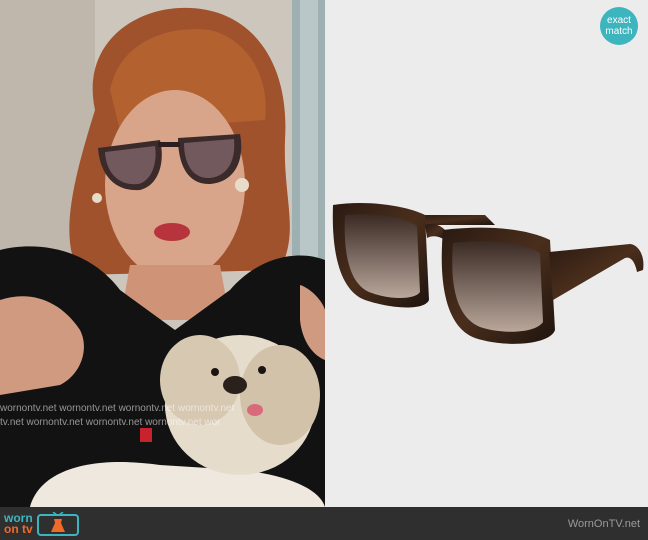 This screenshot has width=648, height=540. I want to click on badge-line2: match, so click(619, 31).